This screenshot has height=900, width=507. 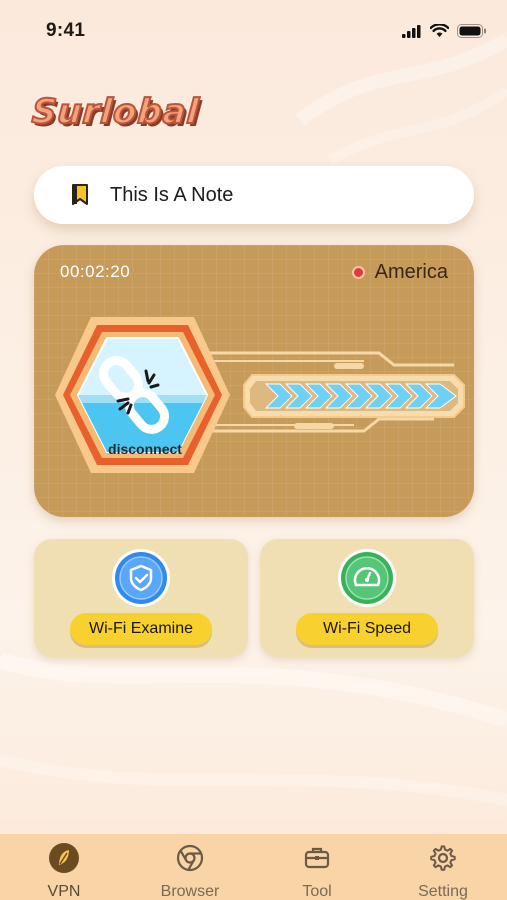 I want to click on gear-icon, so click(x=443, y=858).